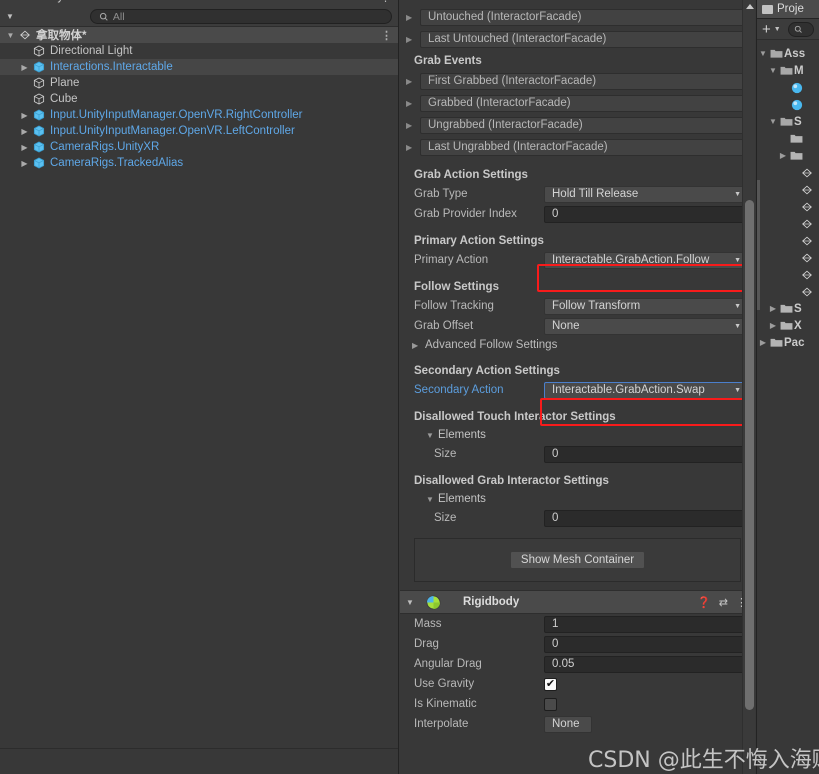 Image resolution: width=819 pixels, height=774 pixels. I want to click on hierarchy-item-cube: Cube, so click(199, 99).